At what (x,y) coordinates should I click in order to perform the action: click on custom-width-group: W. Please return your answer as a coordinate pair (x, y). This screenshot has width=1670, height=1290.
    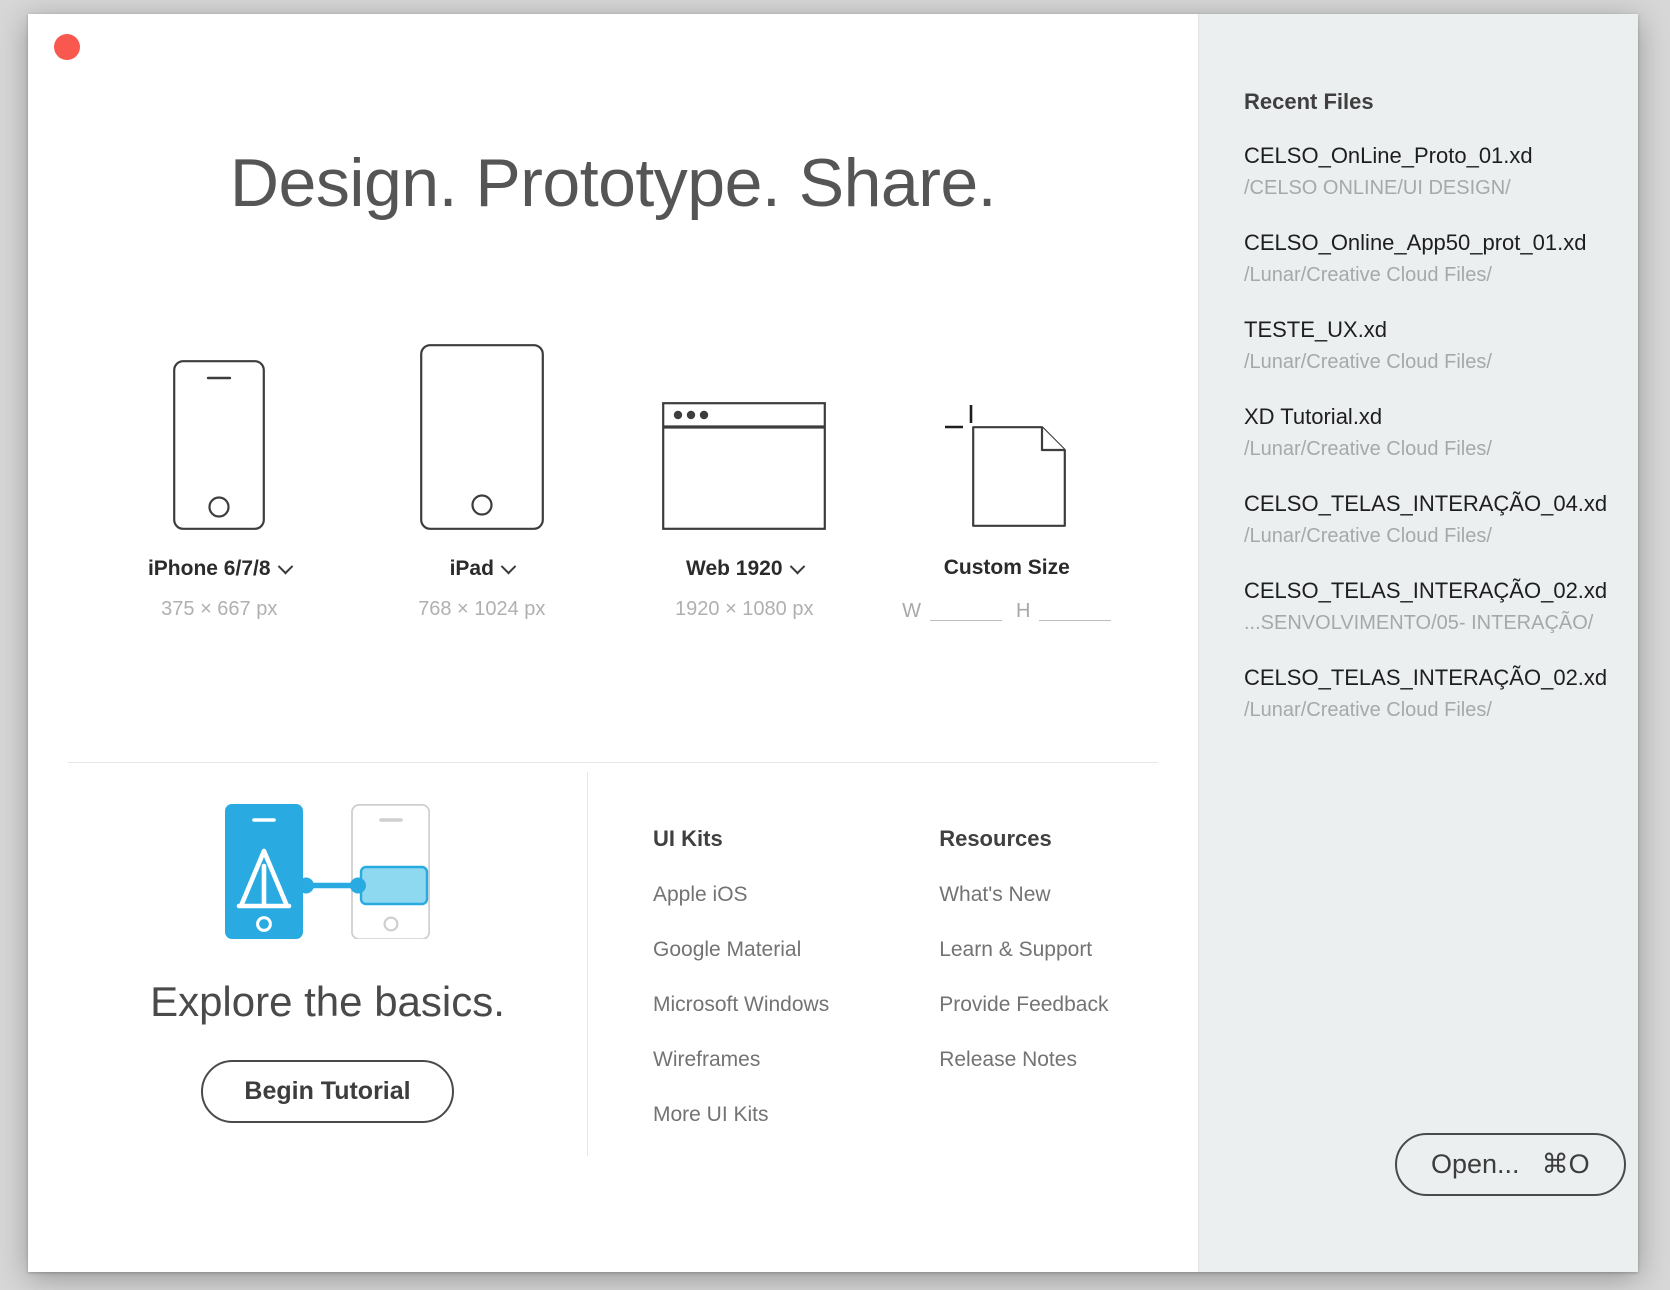
    Looking at the image, I should click on (952, 608).